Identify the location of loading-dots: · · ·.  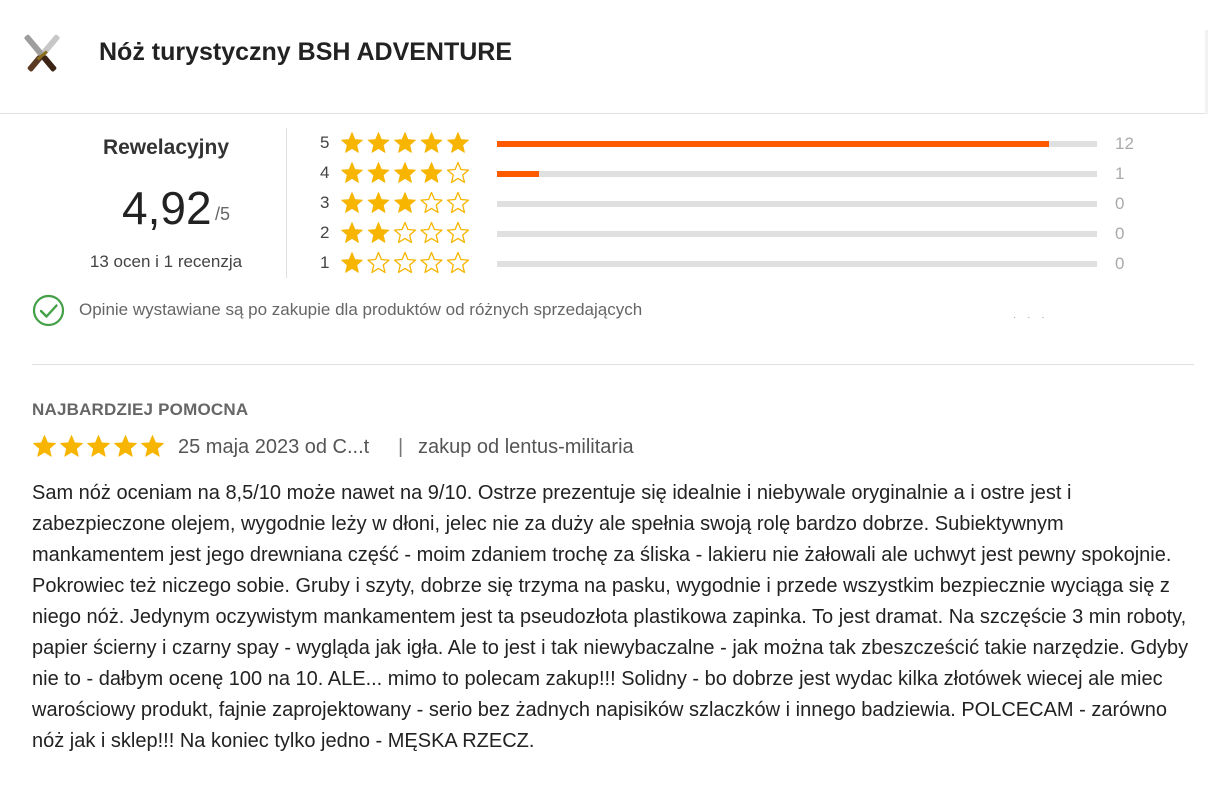
(1031, 317).